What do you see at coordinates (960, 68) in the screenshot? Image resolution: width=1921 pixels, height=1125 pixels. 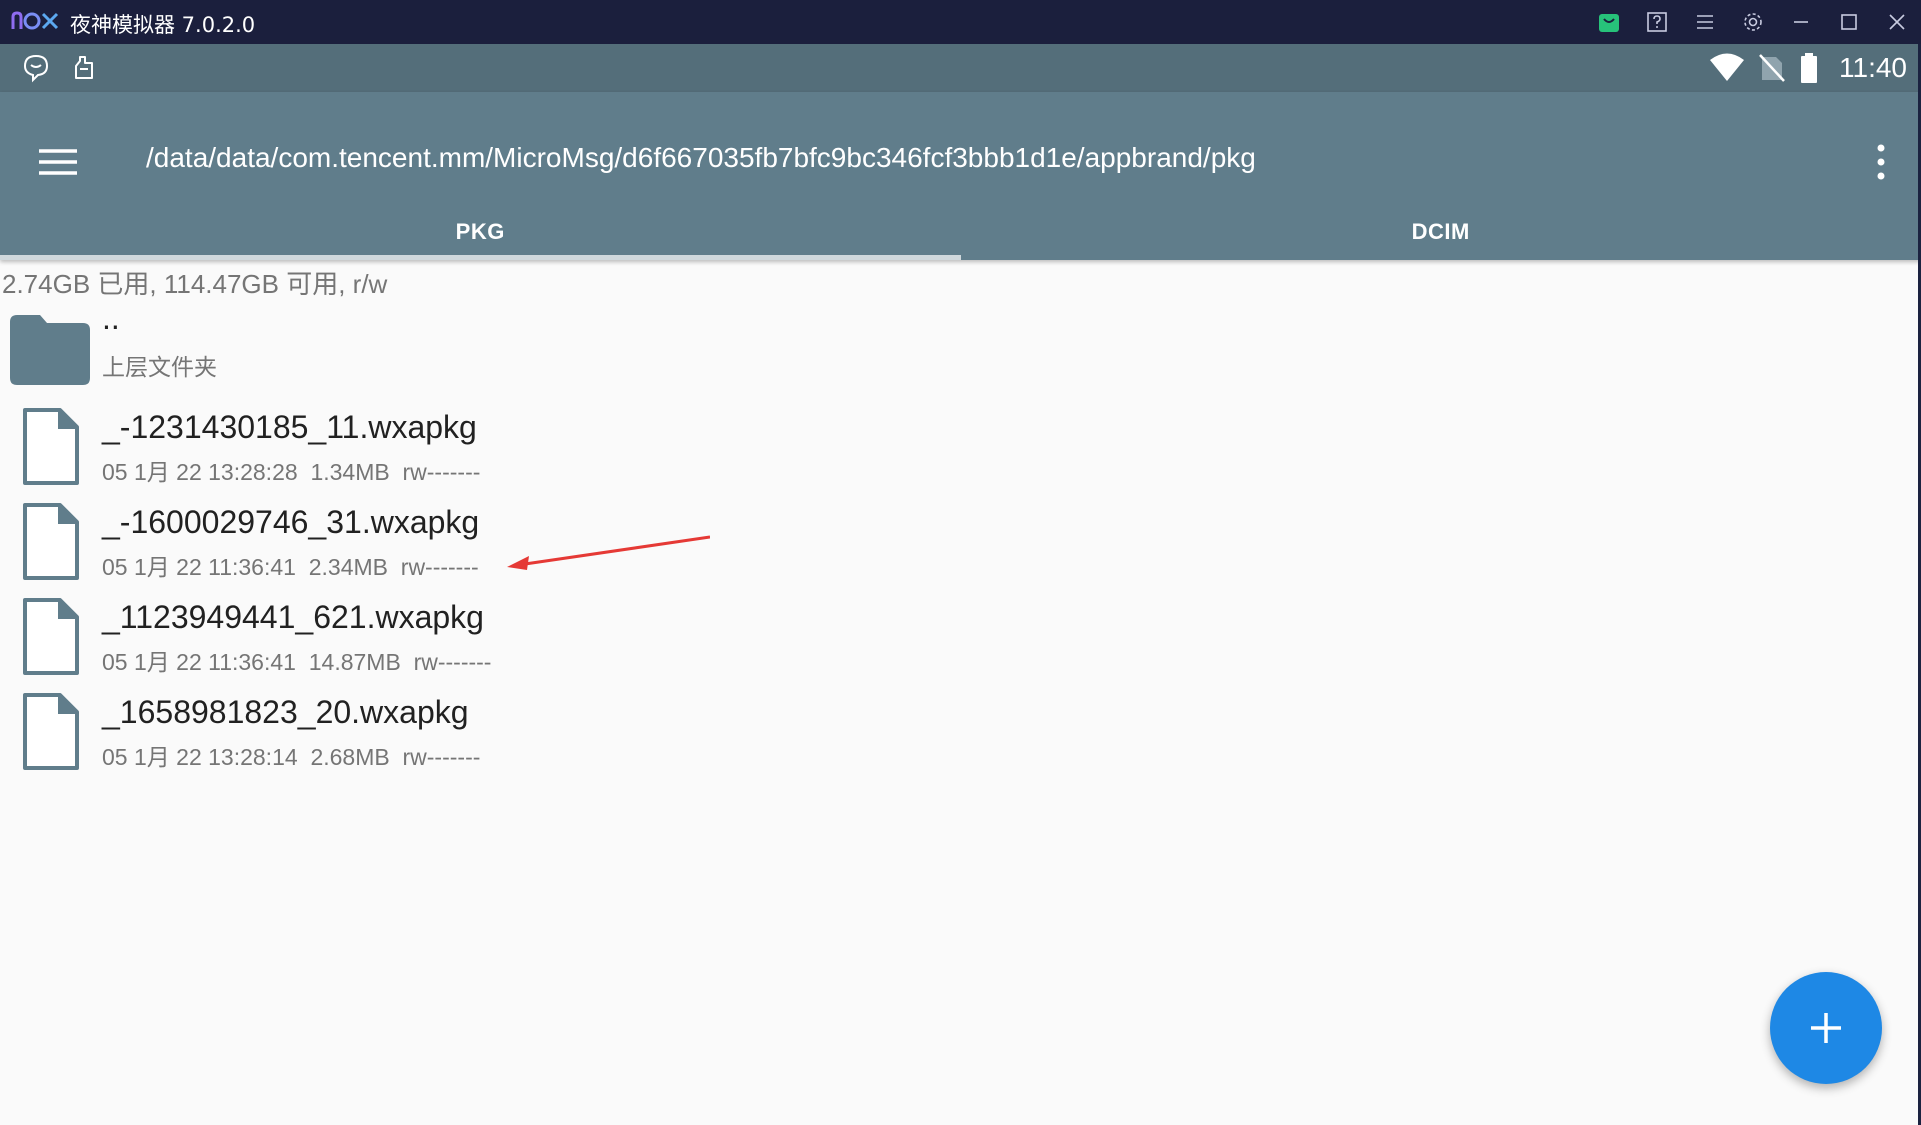 I see `android-statusbar: 11:40` at bounding box center [960, 68].